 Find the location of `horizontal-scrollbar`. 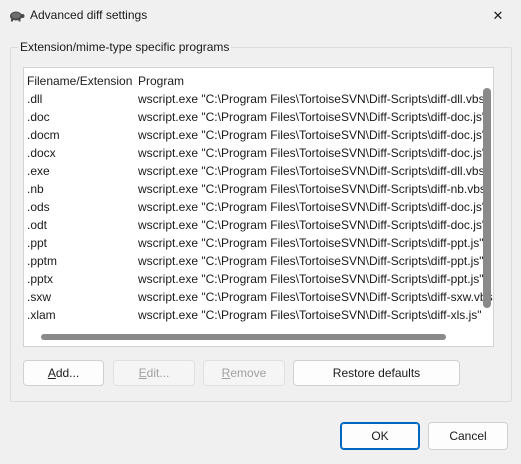

horizontal-scrollbar is located at coordinates (243, 337).